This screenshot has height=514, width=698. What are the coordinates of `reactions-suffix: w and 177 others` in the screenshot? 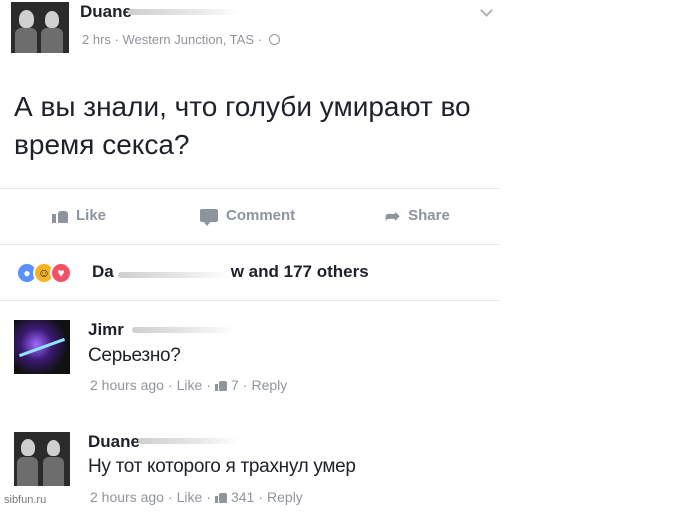 It's located at (299, 271).